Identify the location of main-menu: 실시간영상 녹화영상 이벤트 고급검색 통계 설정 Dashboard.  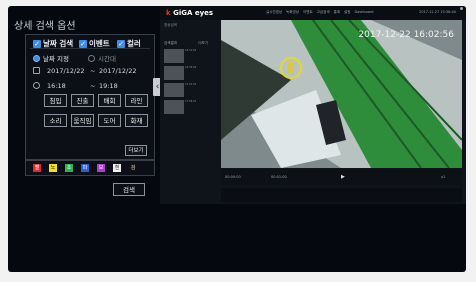
(319, 12).